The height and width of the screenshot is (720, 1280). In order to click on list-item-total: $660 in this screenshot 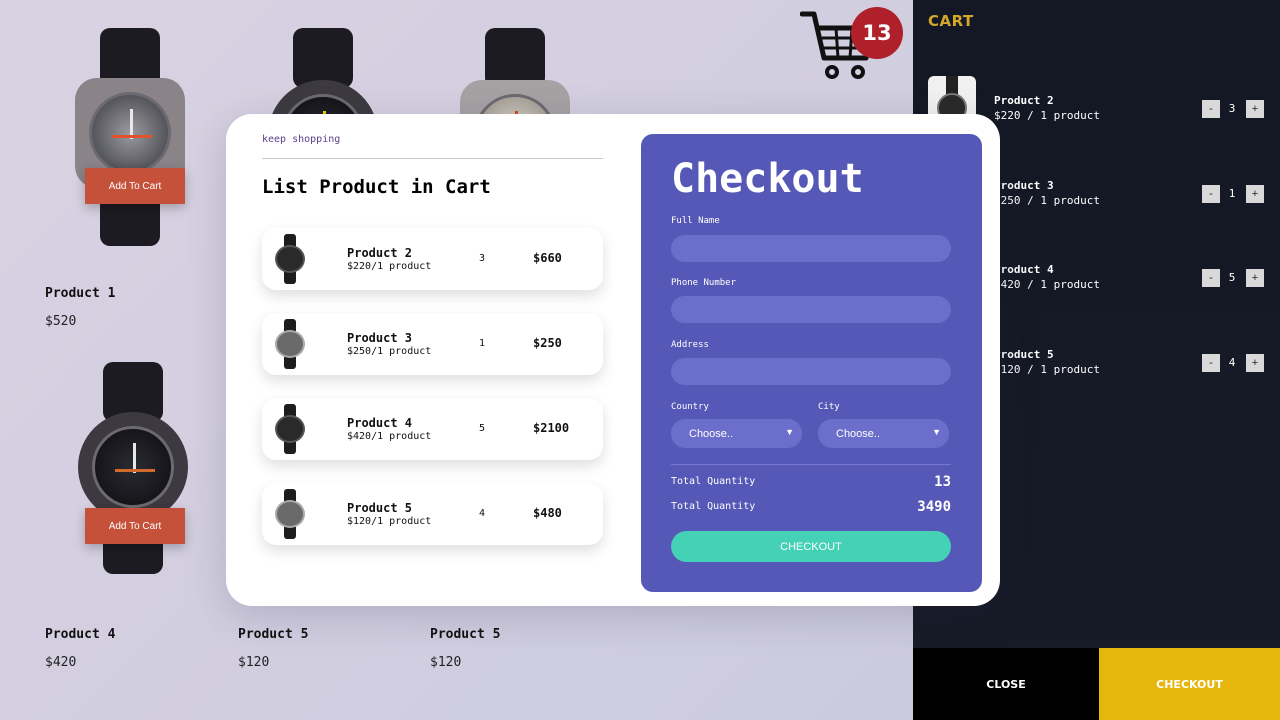, I will do `click(547, 258)`.